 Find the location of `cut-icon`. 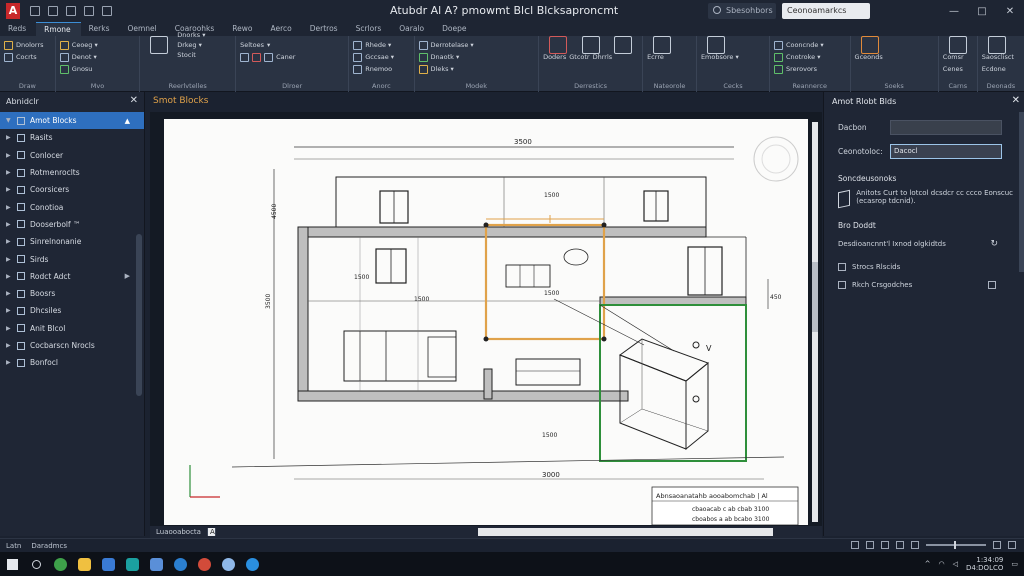

cut-icon is located at coordinates (778, 57).